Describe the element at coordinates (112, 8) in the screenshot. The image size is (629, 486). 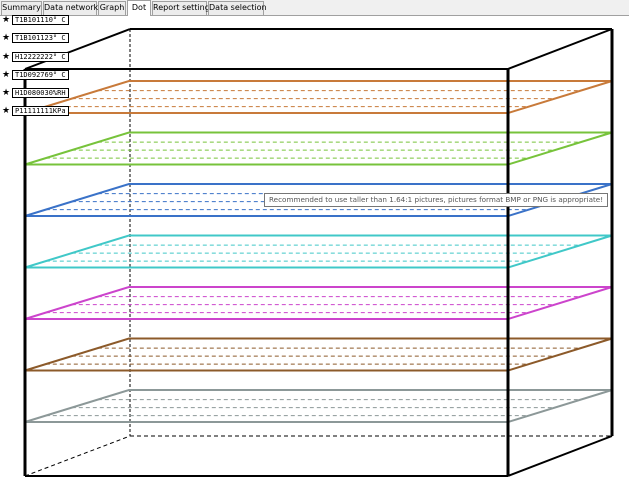
I see `tab-graph: Graph` at that location.